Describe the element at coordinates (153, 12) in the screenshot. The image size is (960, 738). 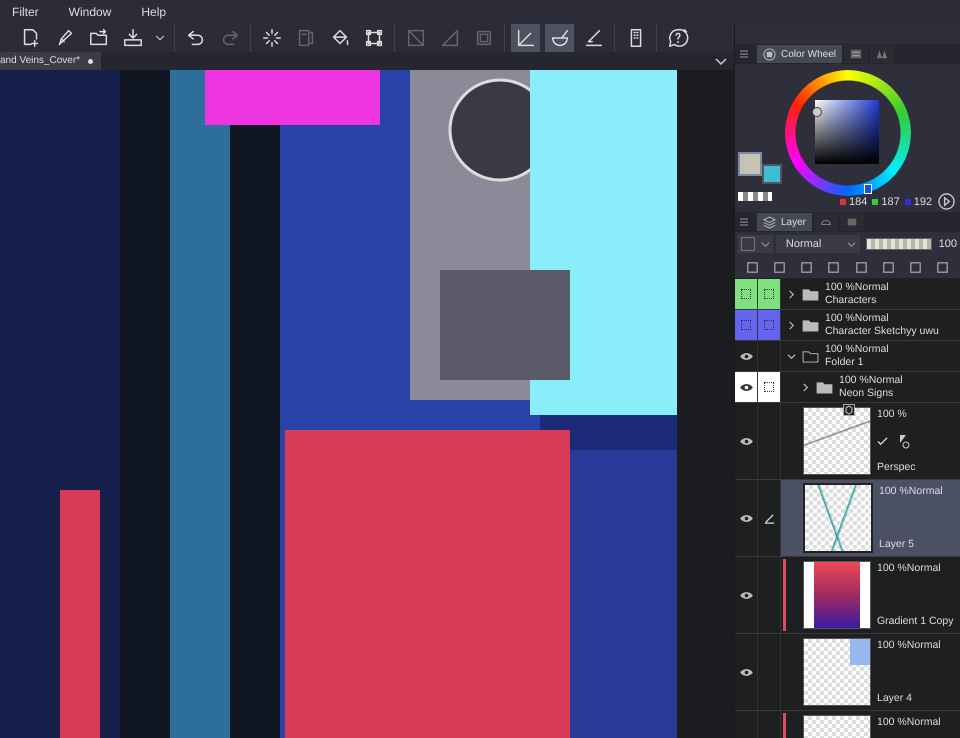
I see `menu-item: Help` at that location.